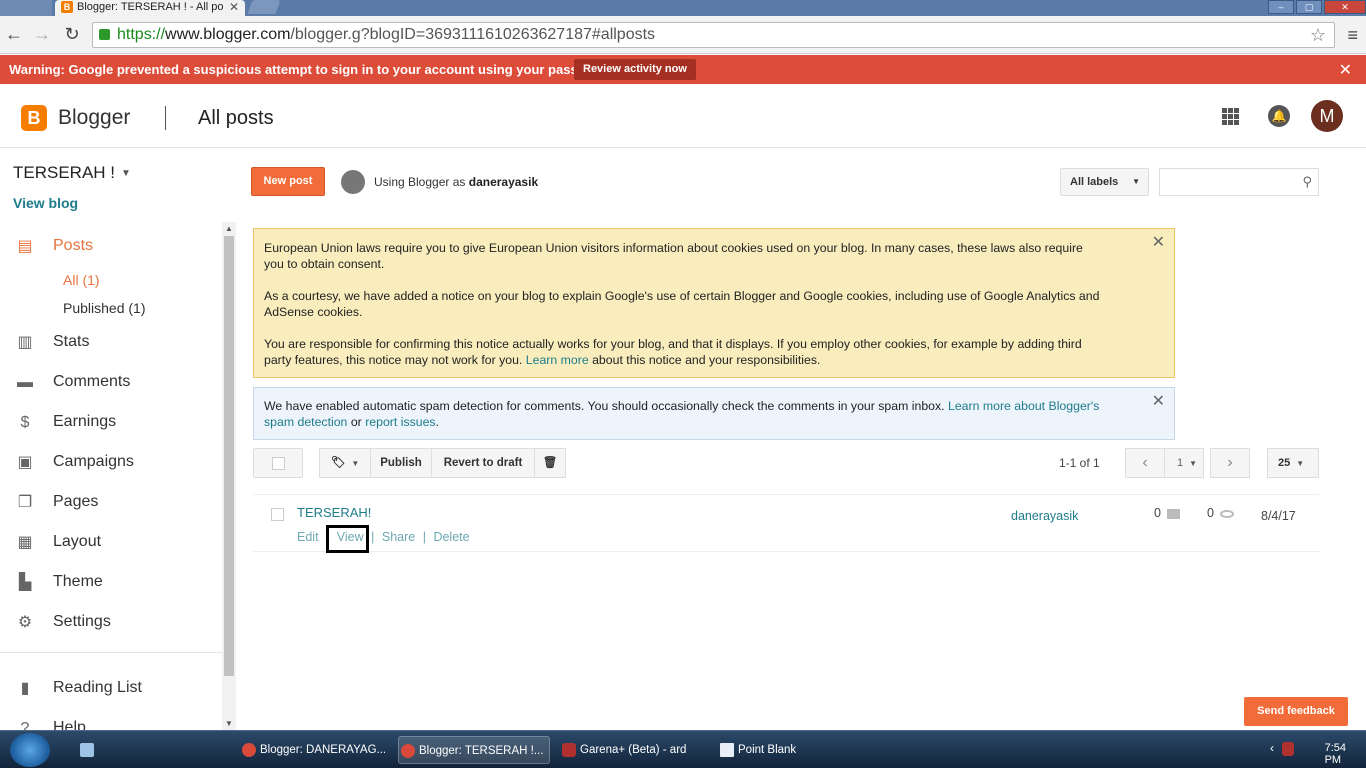  What do you see at coordinates (234, 7) in the screenshot?
I see `tab-close-icon: ✕` at bounding box center [234, 7].